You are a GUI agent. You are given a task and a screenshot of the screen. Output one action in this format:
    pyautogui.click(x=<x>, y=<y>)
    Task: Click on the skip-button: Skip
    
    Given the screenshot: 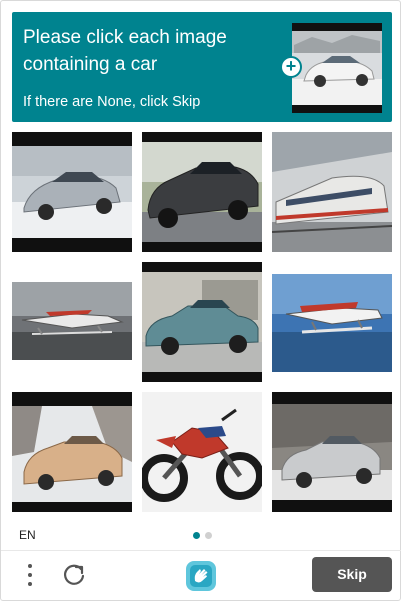 What is the action you would take?
    pyautogui.click(x=352, y=574)
    